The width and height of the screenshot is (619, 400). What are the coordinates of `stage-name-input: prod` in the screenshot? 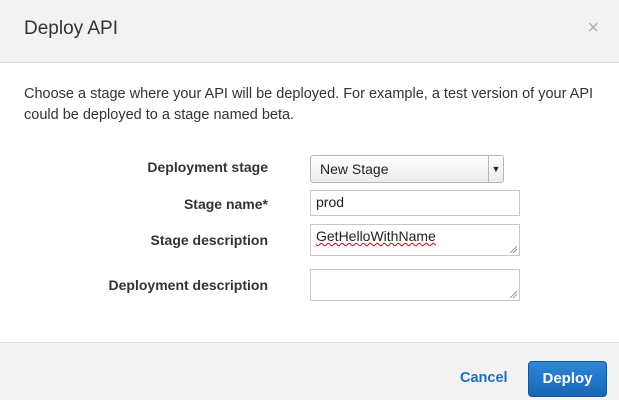 It's located at (415, 203).